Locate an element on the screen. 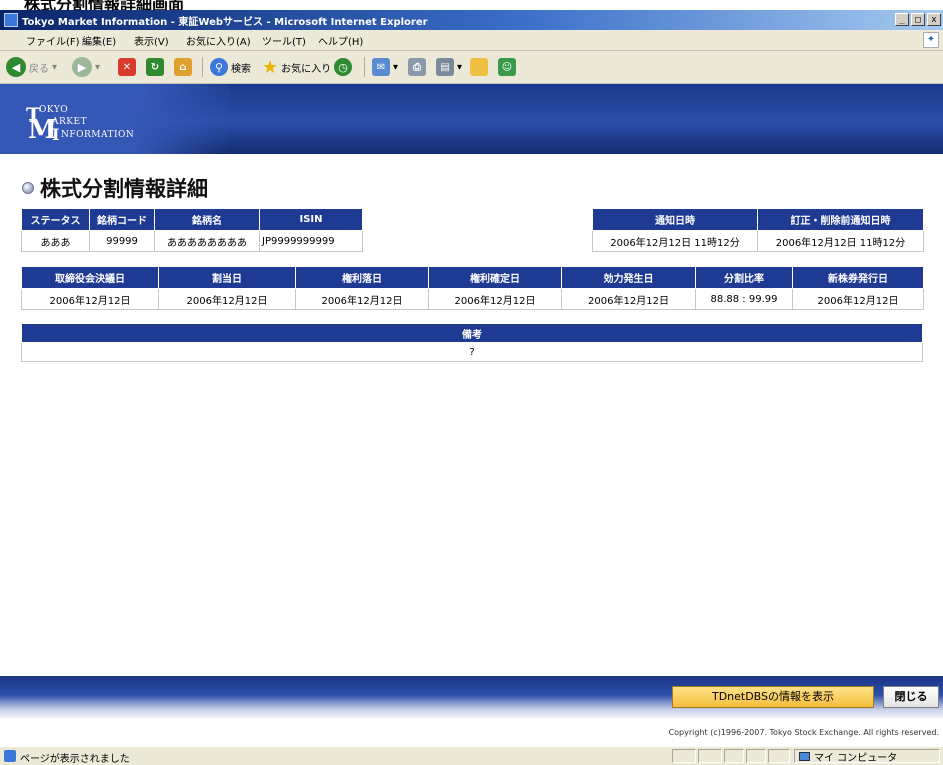 This screenshot has height=765, width=943. refresh-button: ↻ is located at coordinates (155, 67).